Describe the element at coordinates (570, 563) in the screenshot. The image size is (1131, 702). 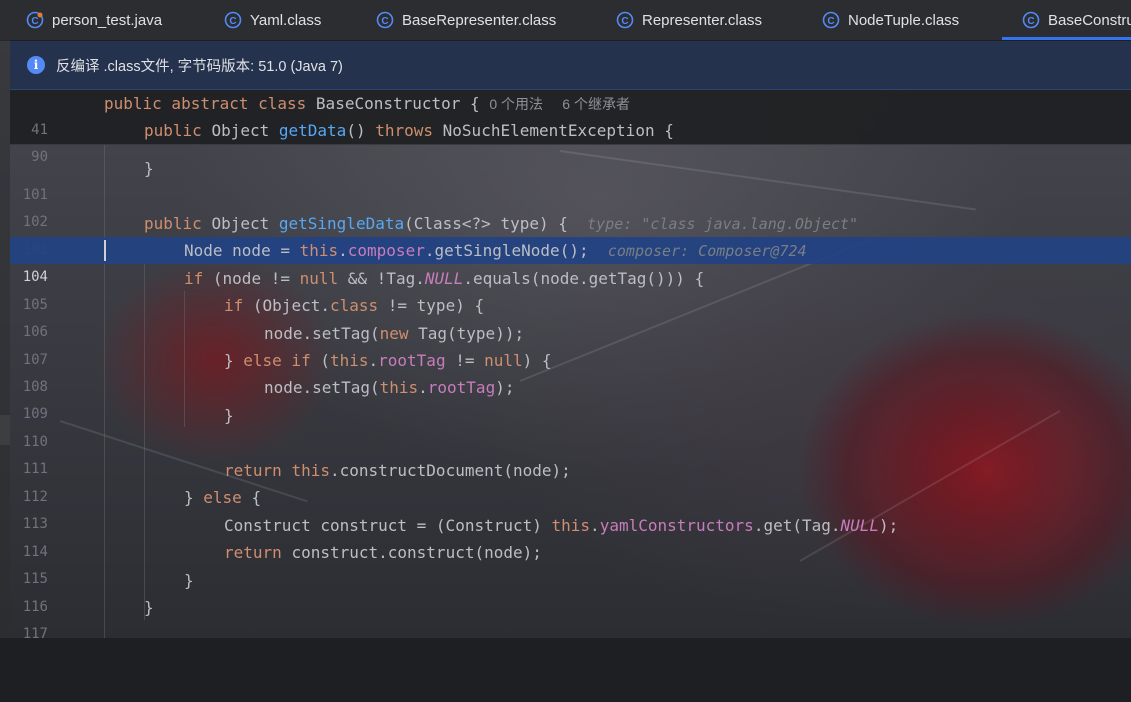
I see `code-line: 115 return construct.construct(node);` at that location.